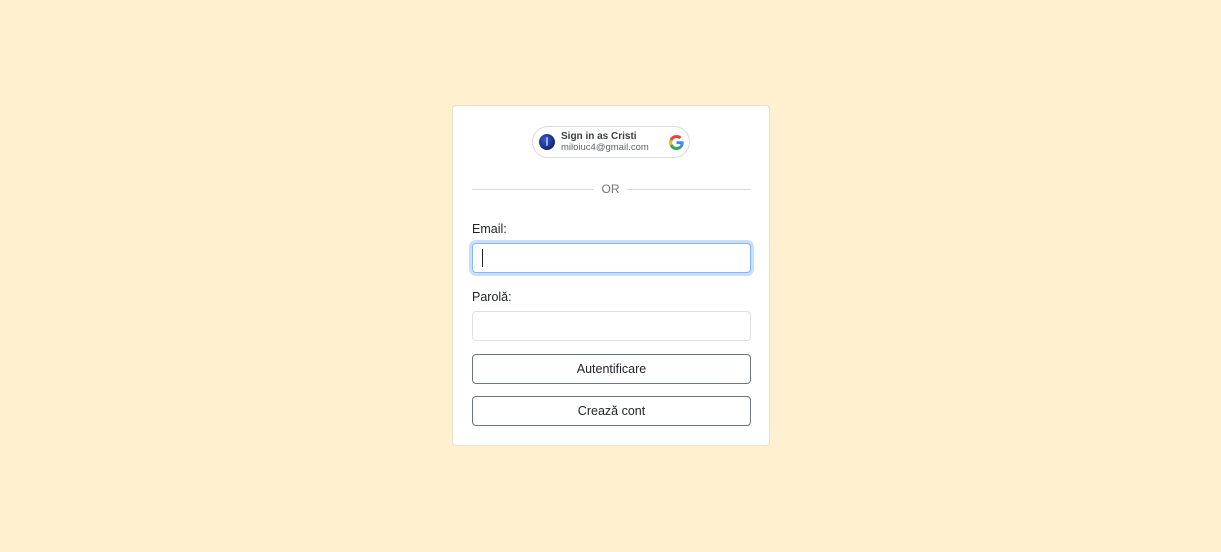  I want to click on password-label: Parolă:, so click(492, 297).